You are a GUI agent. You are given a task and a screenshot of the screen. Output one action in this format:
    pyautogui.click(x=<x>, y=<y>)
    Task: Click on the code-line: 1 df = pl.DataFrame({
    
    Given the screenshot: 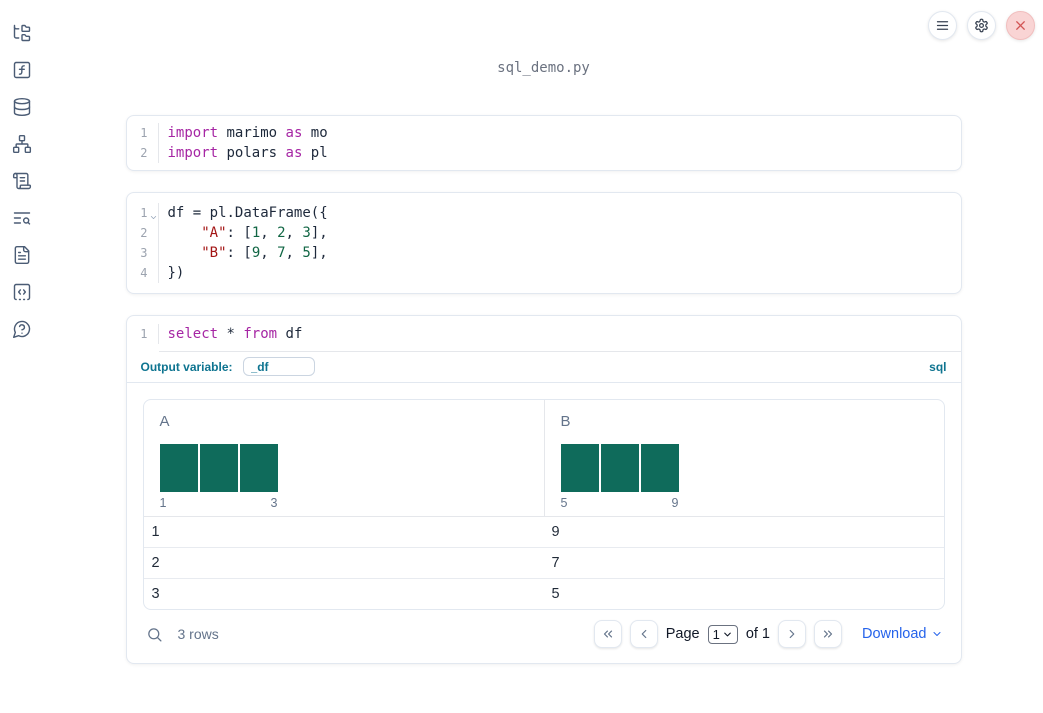 What is the action you would take?
    pyautogui.click(x=544, y=213)
    